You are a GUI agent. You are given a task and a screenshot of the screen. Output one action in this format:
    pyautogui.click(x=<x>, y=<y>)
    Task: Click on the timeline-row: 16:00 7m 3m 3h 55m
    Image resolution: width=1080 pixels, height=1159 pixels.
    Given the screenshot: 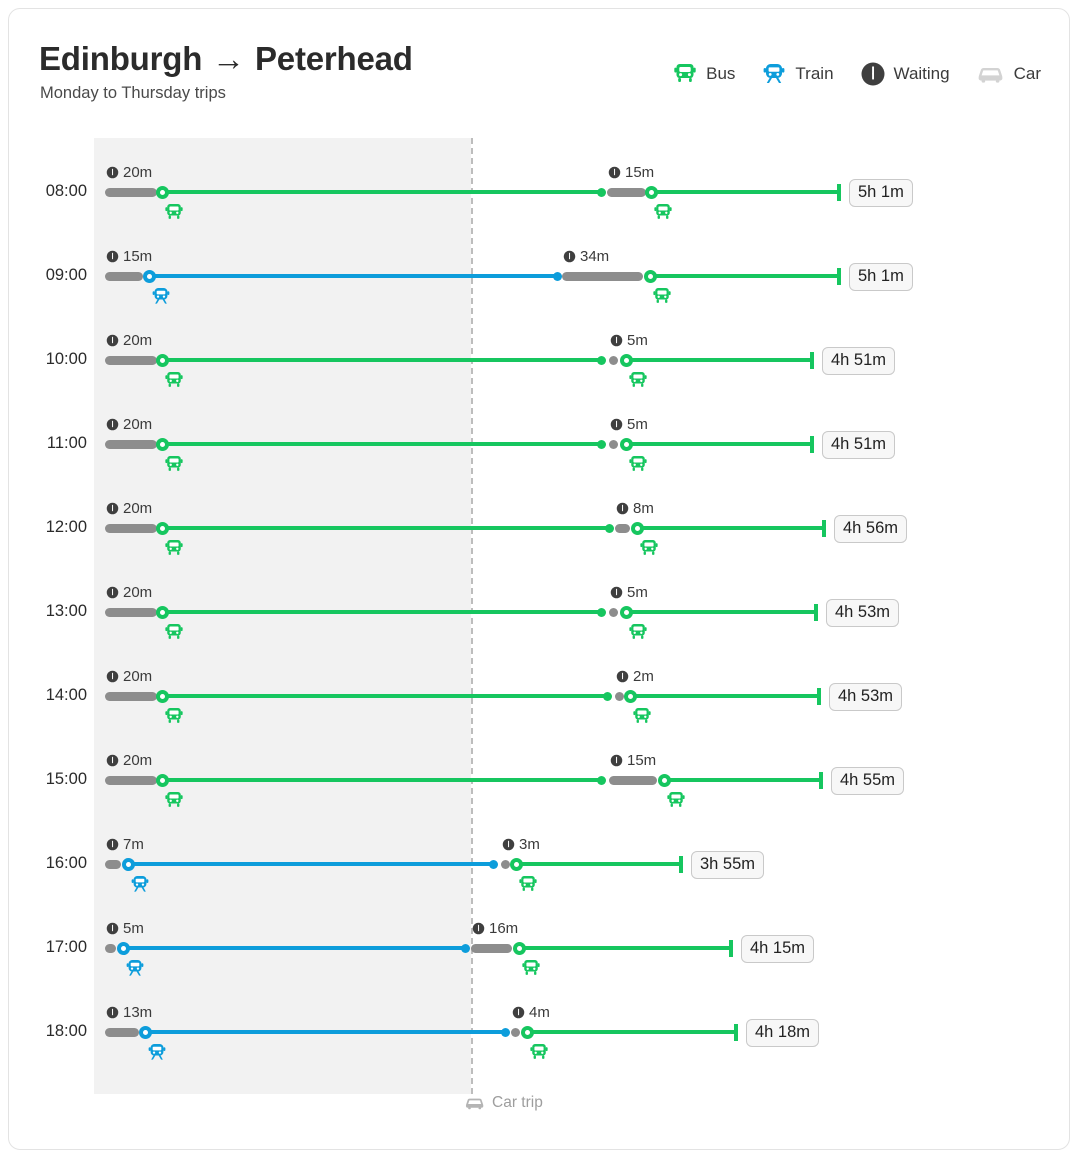 What is the action you would take?
    pyautogui.click(x=539, y=872)
    